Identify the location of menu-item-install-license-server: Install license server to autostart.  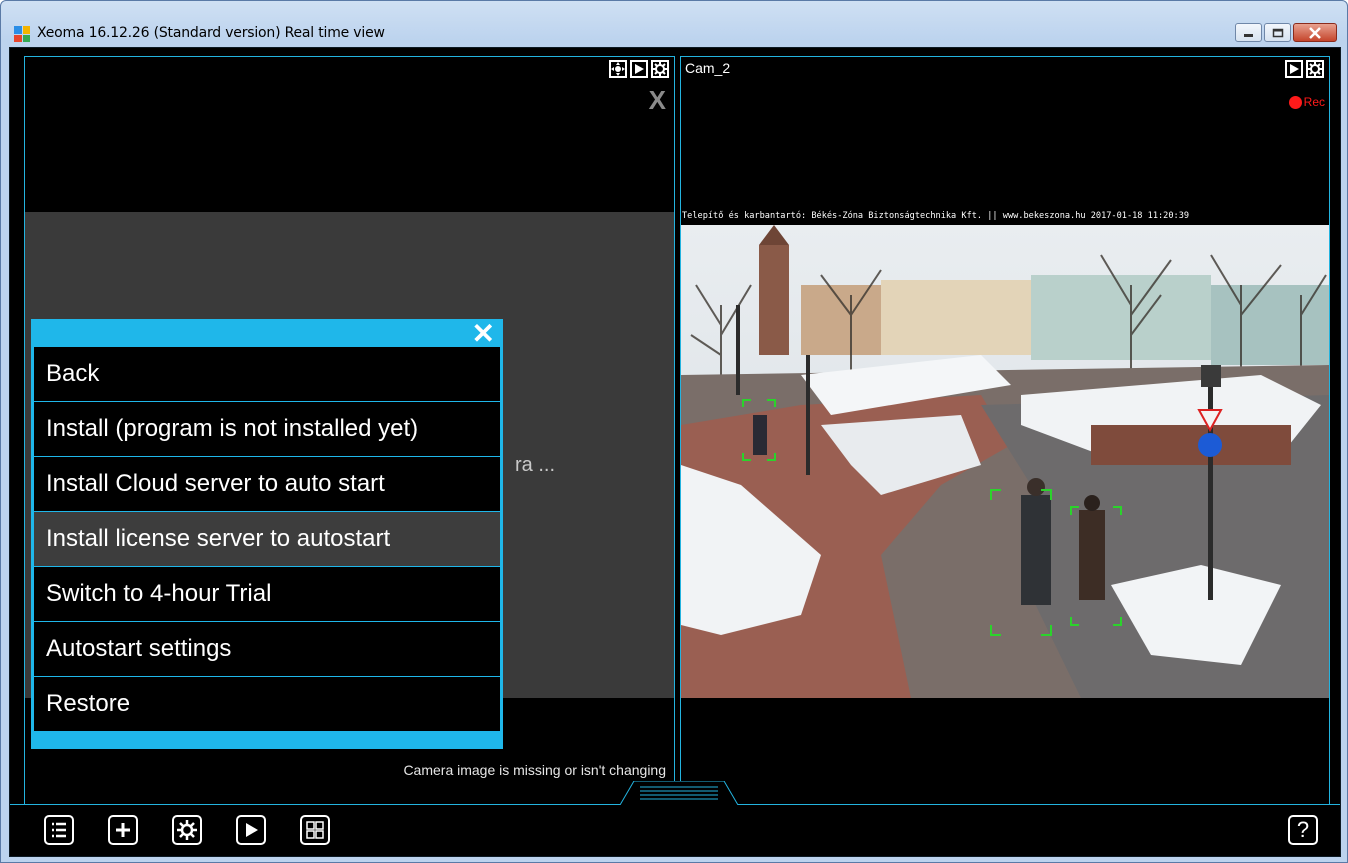
(267, 539).